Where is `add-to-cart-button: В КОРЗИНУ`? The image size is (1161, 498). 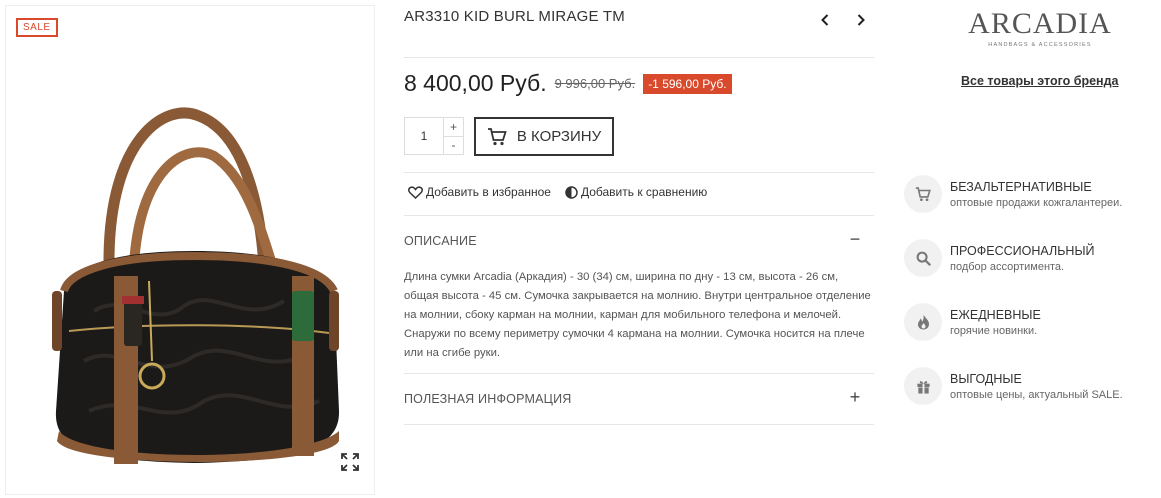
add-to-cart-button: В КОРЗИНУ is located at coordinates (544, 136).